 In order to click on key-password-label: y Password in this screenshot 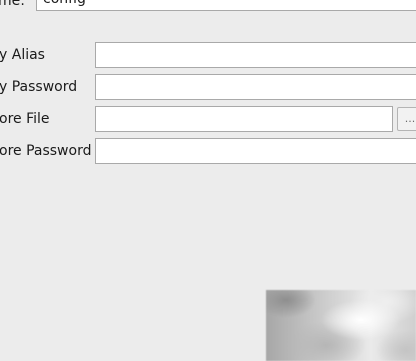, I will do `click(39, 87)`.